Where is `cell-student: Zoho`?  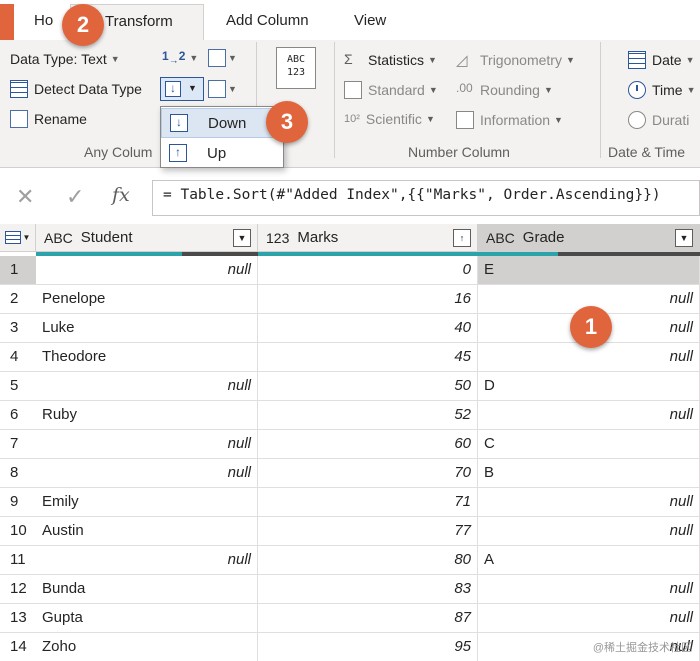
cell-student: Zoho is located at coordinates (147, 647).